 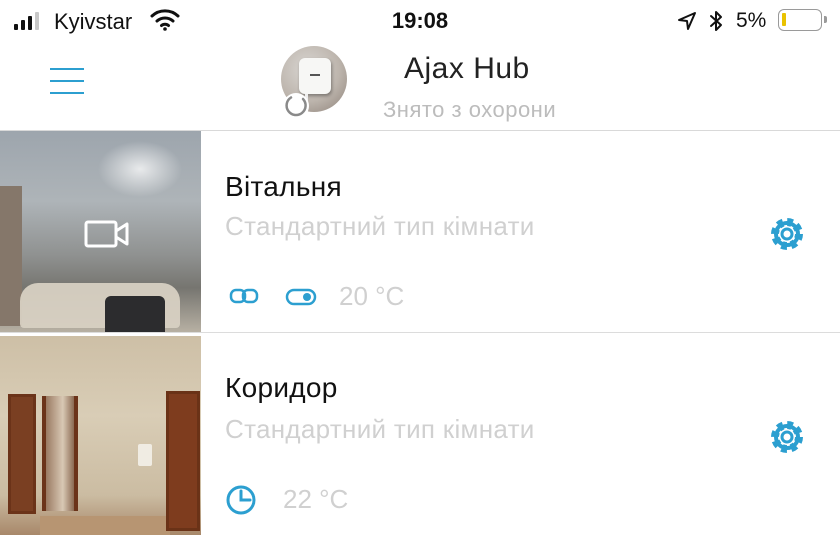 What do you see at coordinates (107, 236) in the screenshot?
I see `video-camera-icon` at bounding box center [107, 236].